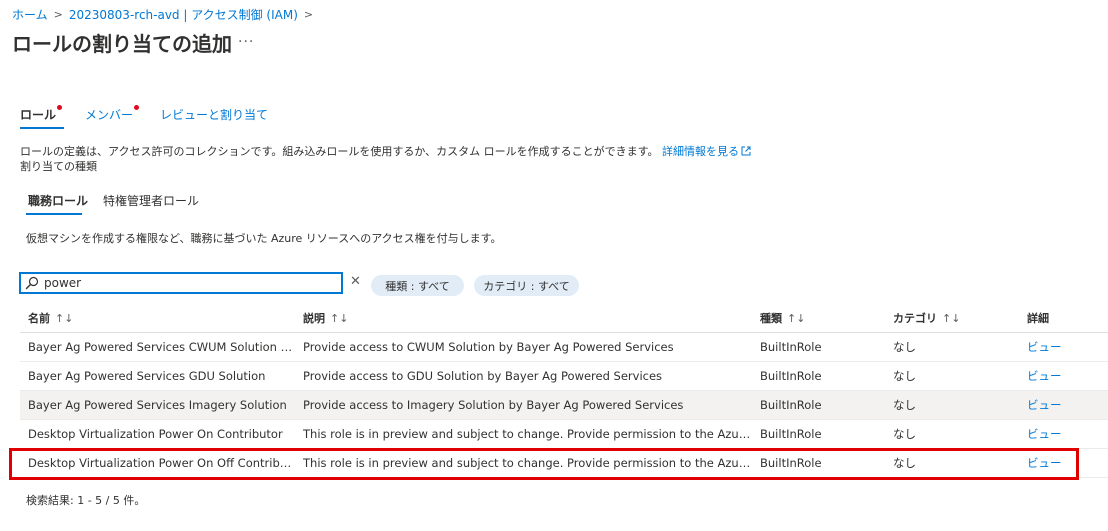  I want to click on column-header-name: 名前 ↑↓, so click(50, 318).